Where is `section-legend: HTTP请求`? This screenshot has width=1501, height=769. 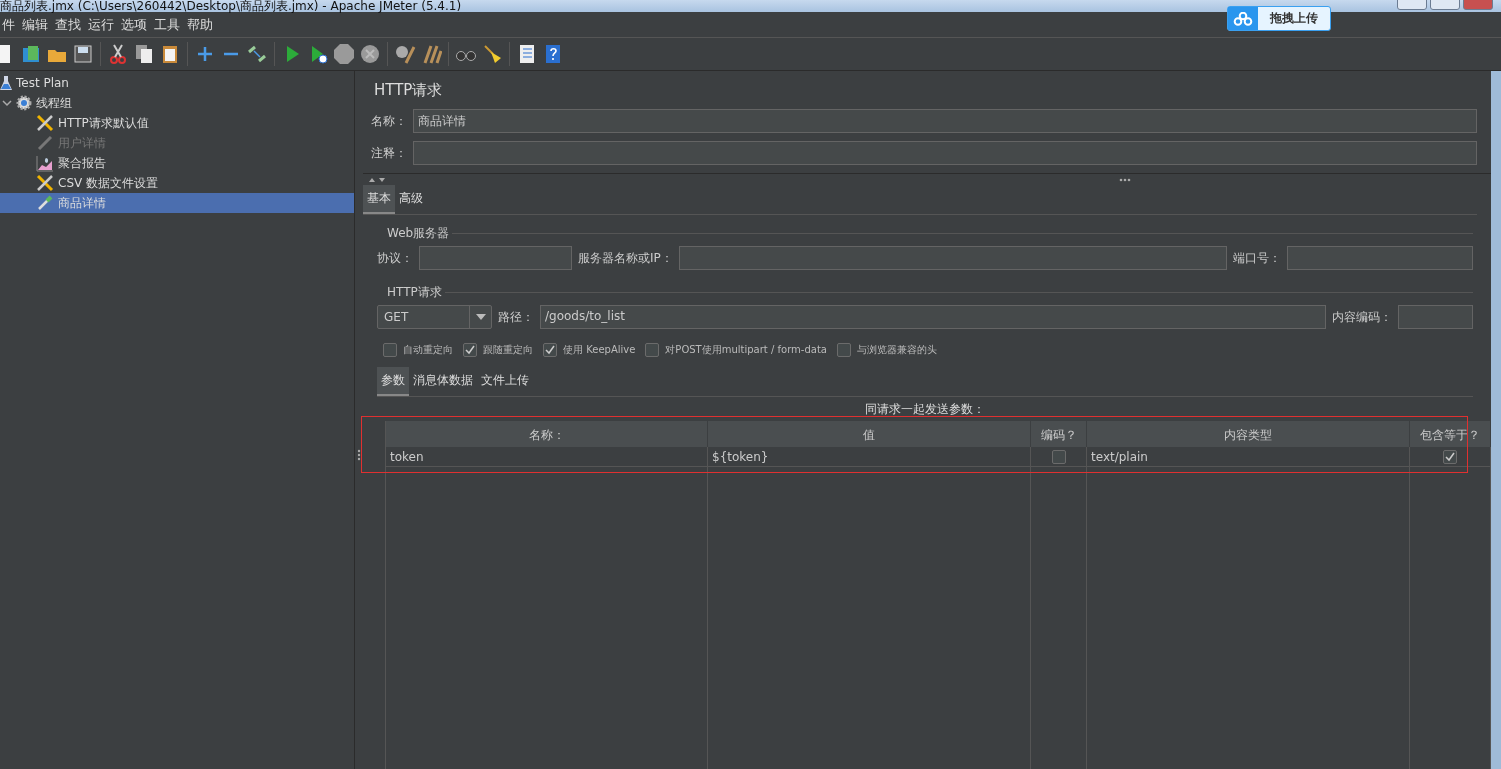
section-legend: HTTP请求 is located at coordinates (414, 292).